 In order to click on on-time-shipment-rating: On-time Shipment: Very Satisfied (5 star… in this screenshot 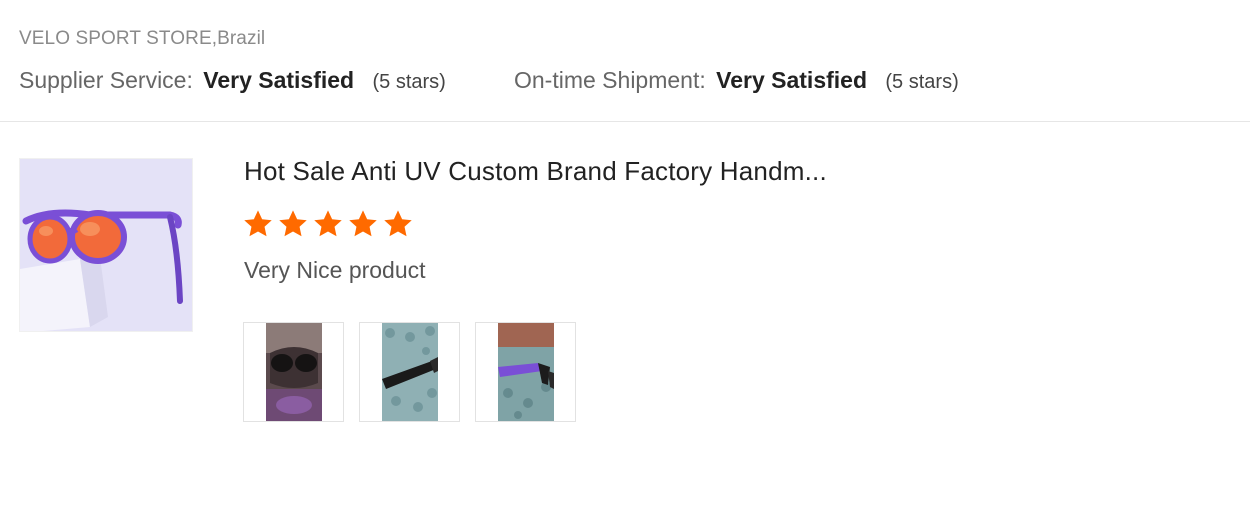, I will do `click(736, 80)`.